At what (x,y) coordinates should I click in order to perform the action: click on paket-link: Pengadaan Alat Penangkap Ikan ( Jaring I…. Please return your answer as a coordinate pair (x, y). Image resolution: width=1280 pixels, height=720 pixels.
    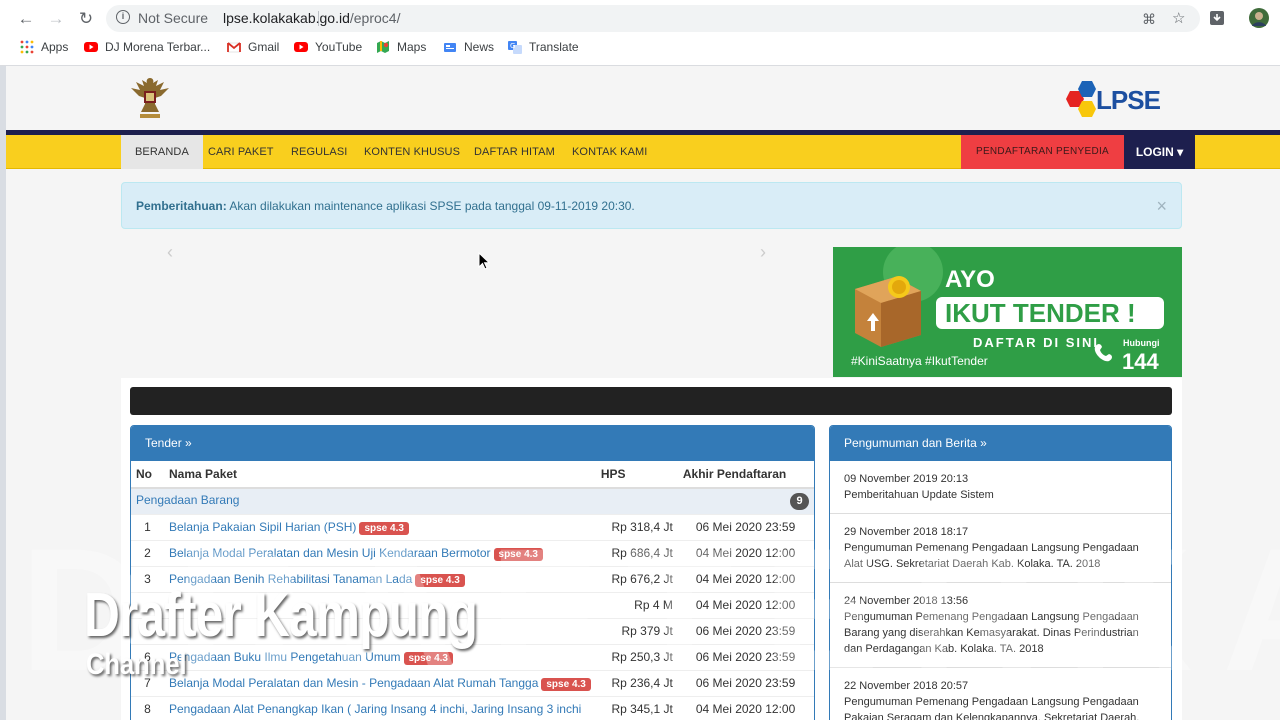
    Looking at the image, I should click on (375, 709).